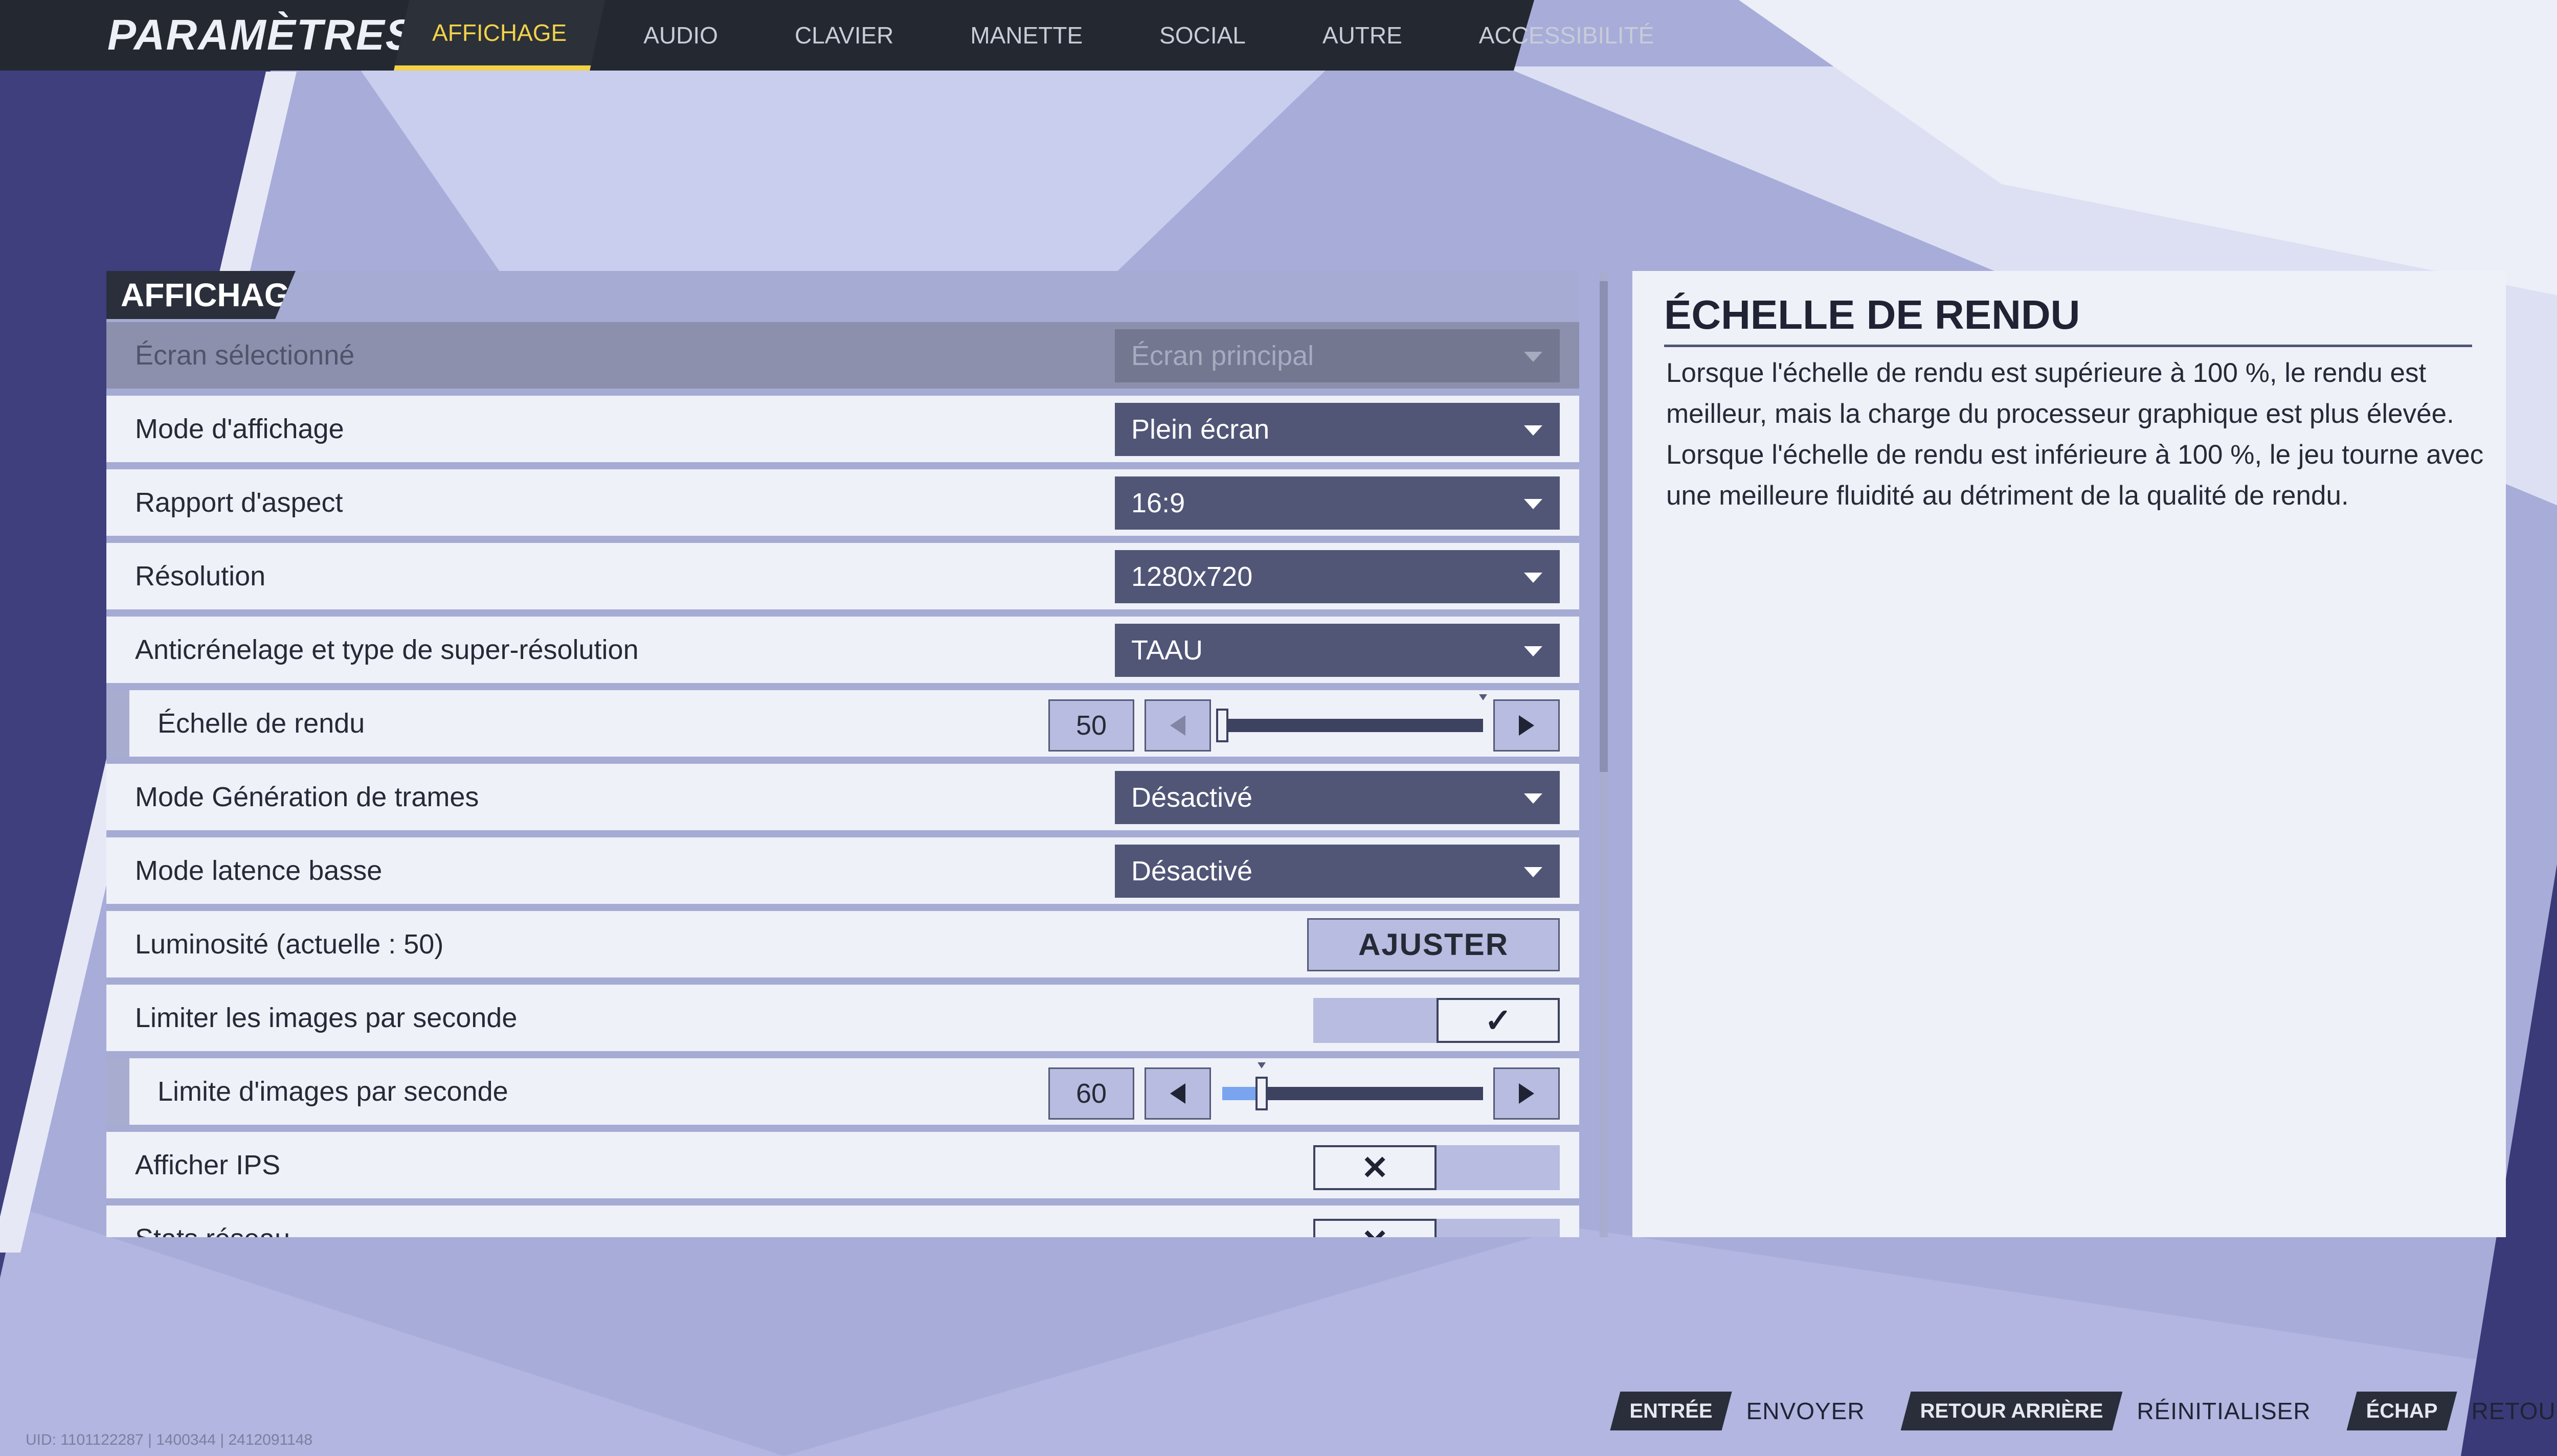  What do you see at coordinates (1091, 725) in the screenshot?
I see `echelle-rendu-value: 50` at bounding box center [1091, 725].